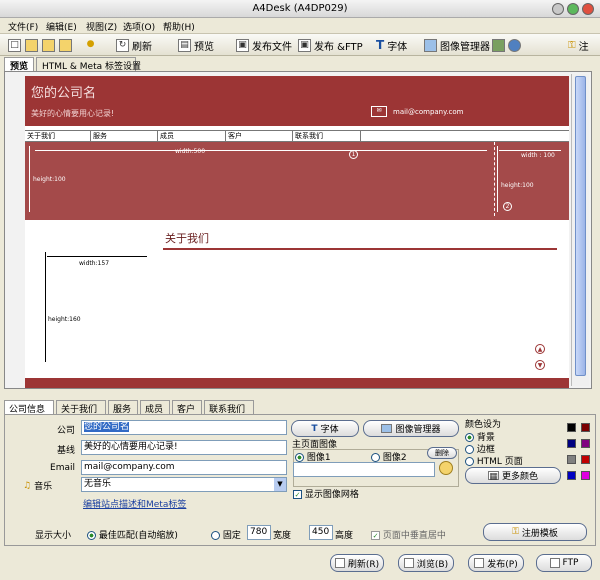 This screenshot has width=600, height=580. What do you see at coordinates (14, 45) in the screenshot?
I see `new-file-icon: □` at bounding box center [14, 45].